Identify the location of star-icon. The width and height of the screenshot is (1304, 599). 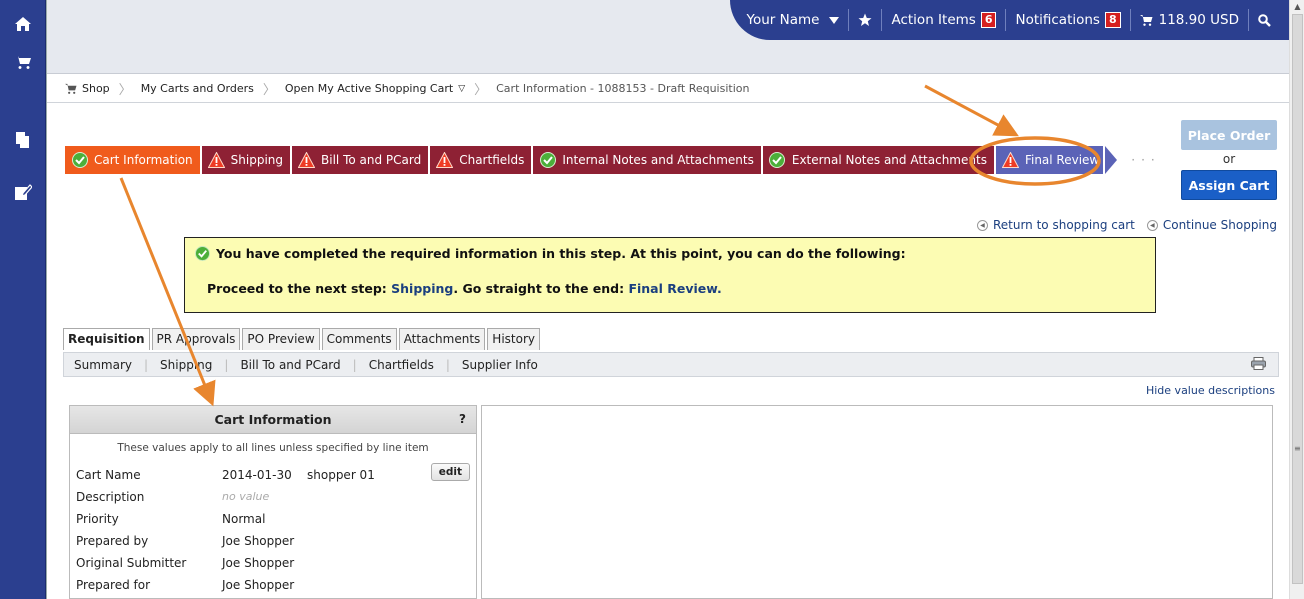
(865, 19).